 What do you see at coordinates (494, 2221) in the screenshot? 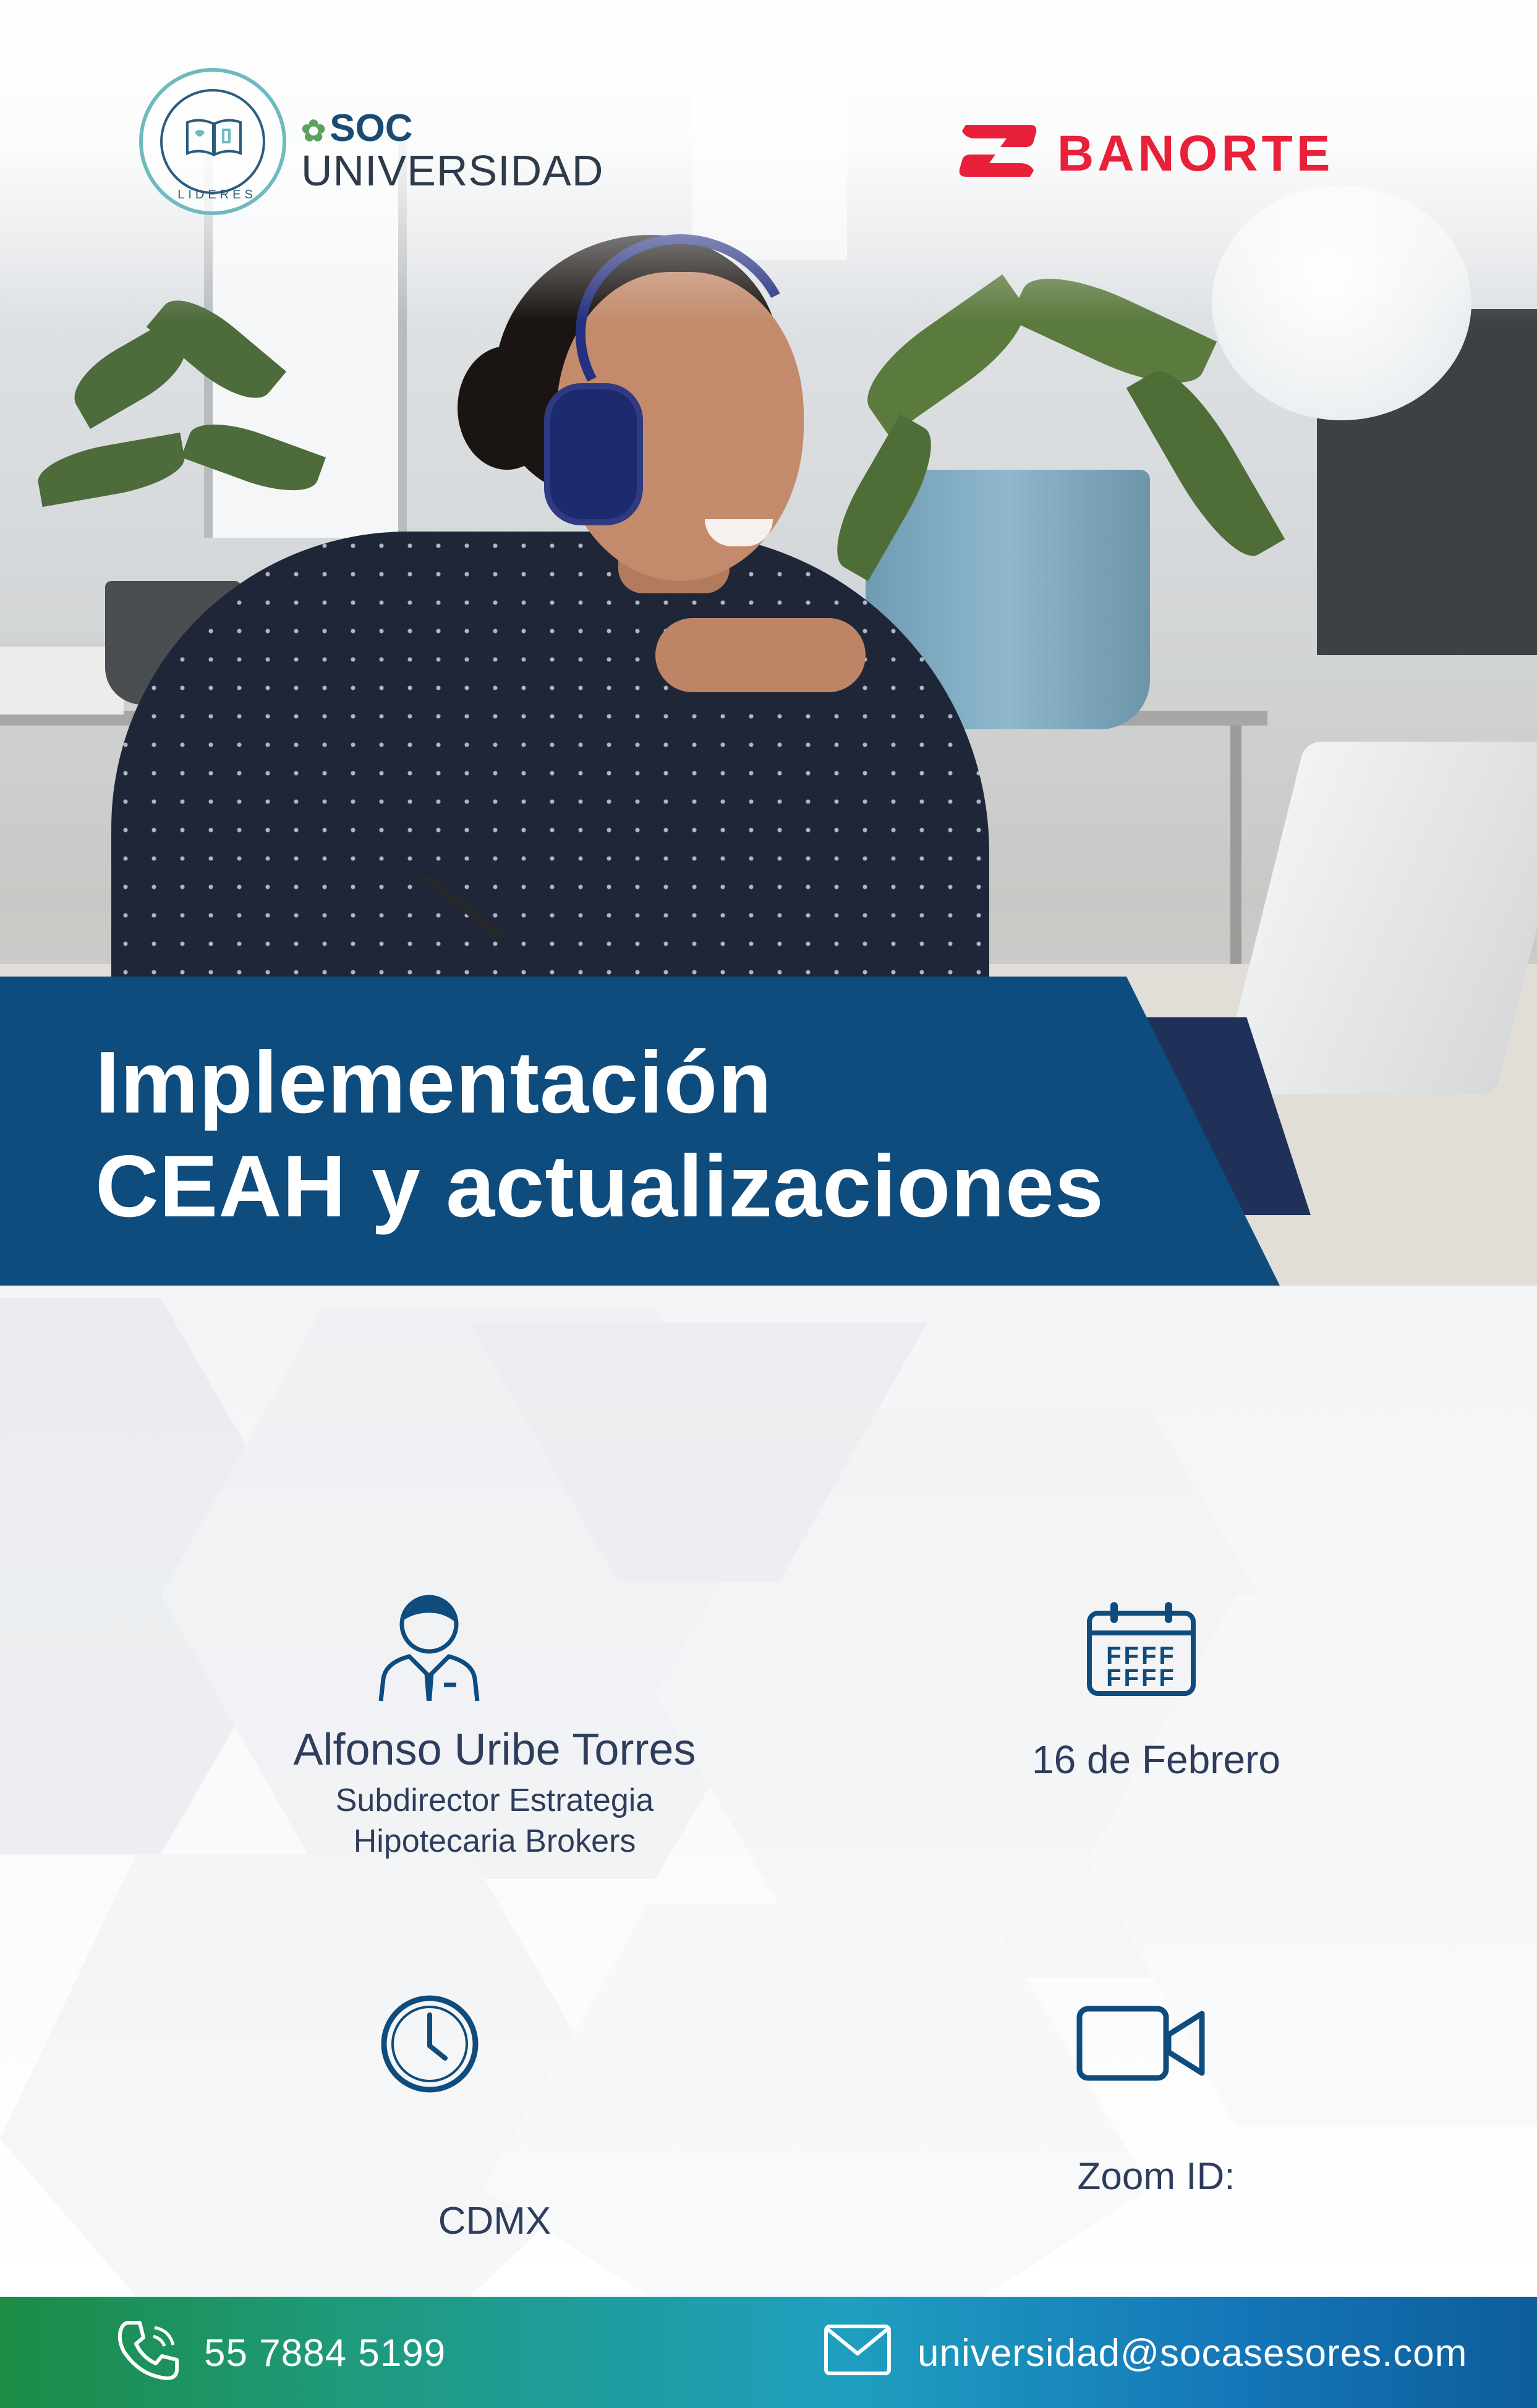
I see `event-location: CDMX` at bounding box center [494, 2221].